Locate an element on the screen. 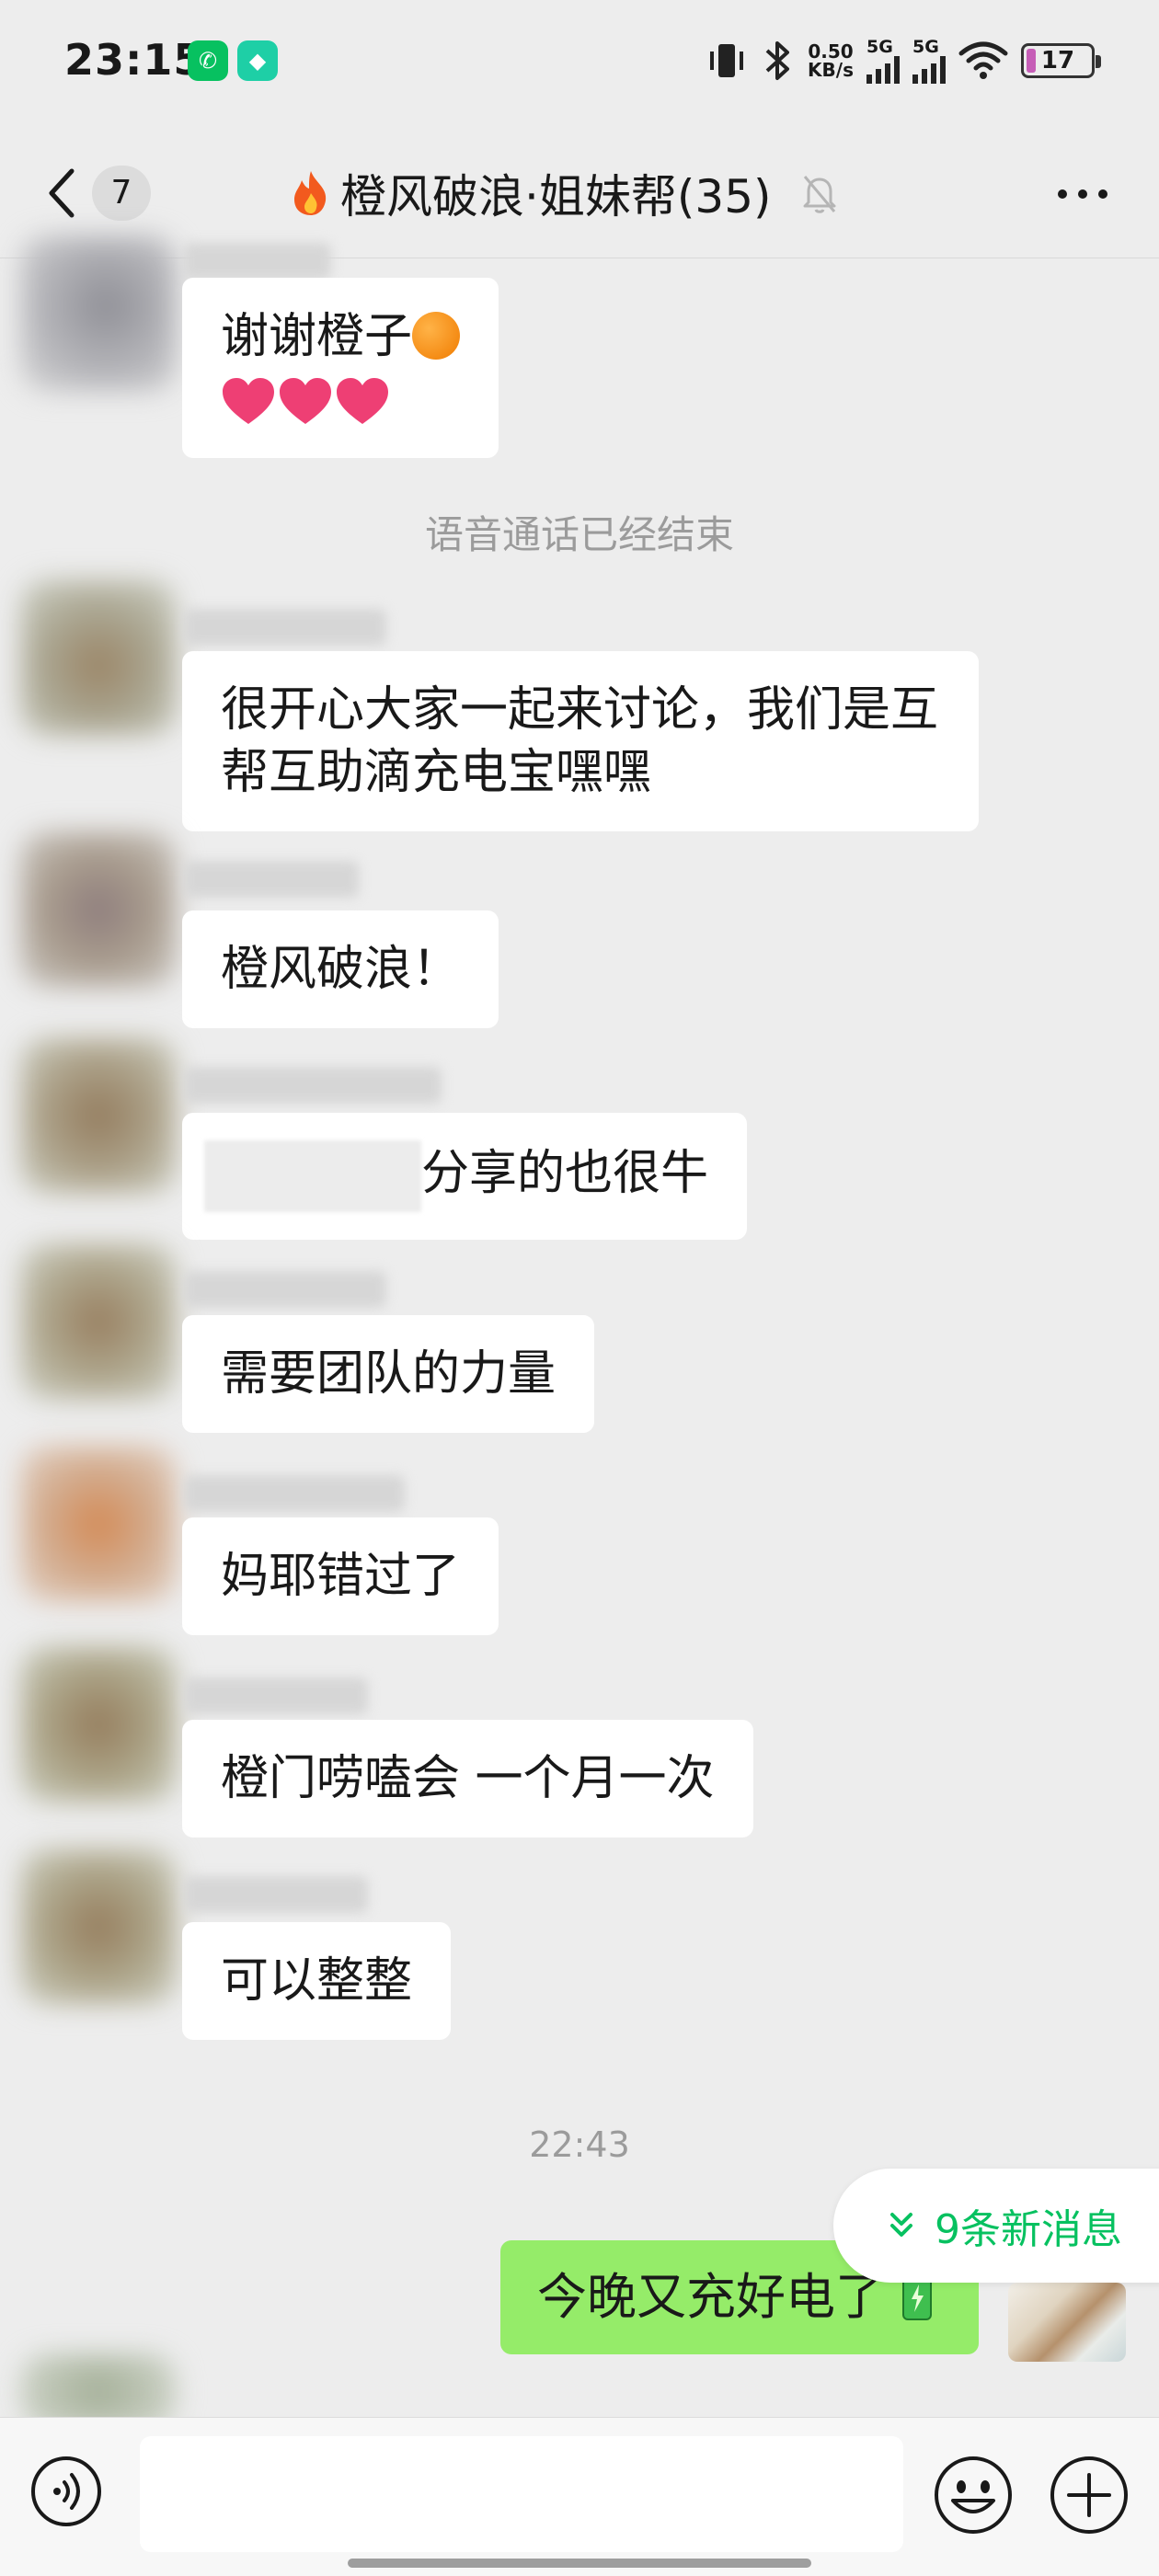 This screenshot has width=1159, height=2576. signal-1-label: 5G is located at coordinates (879, 46).